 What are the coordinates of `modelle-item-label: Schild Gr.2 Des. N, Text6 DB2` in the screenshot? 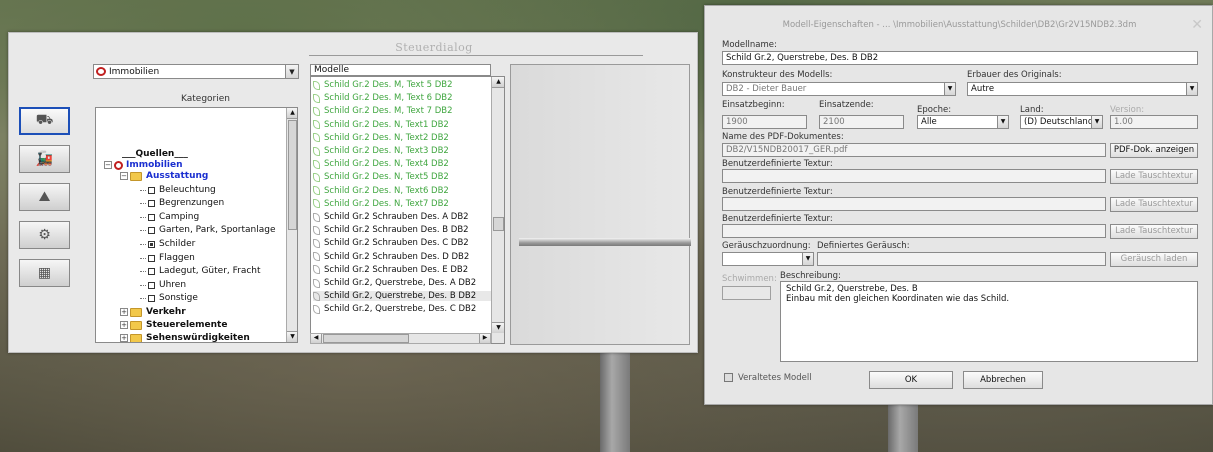 It's located at (386, 190).